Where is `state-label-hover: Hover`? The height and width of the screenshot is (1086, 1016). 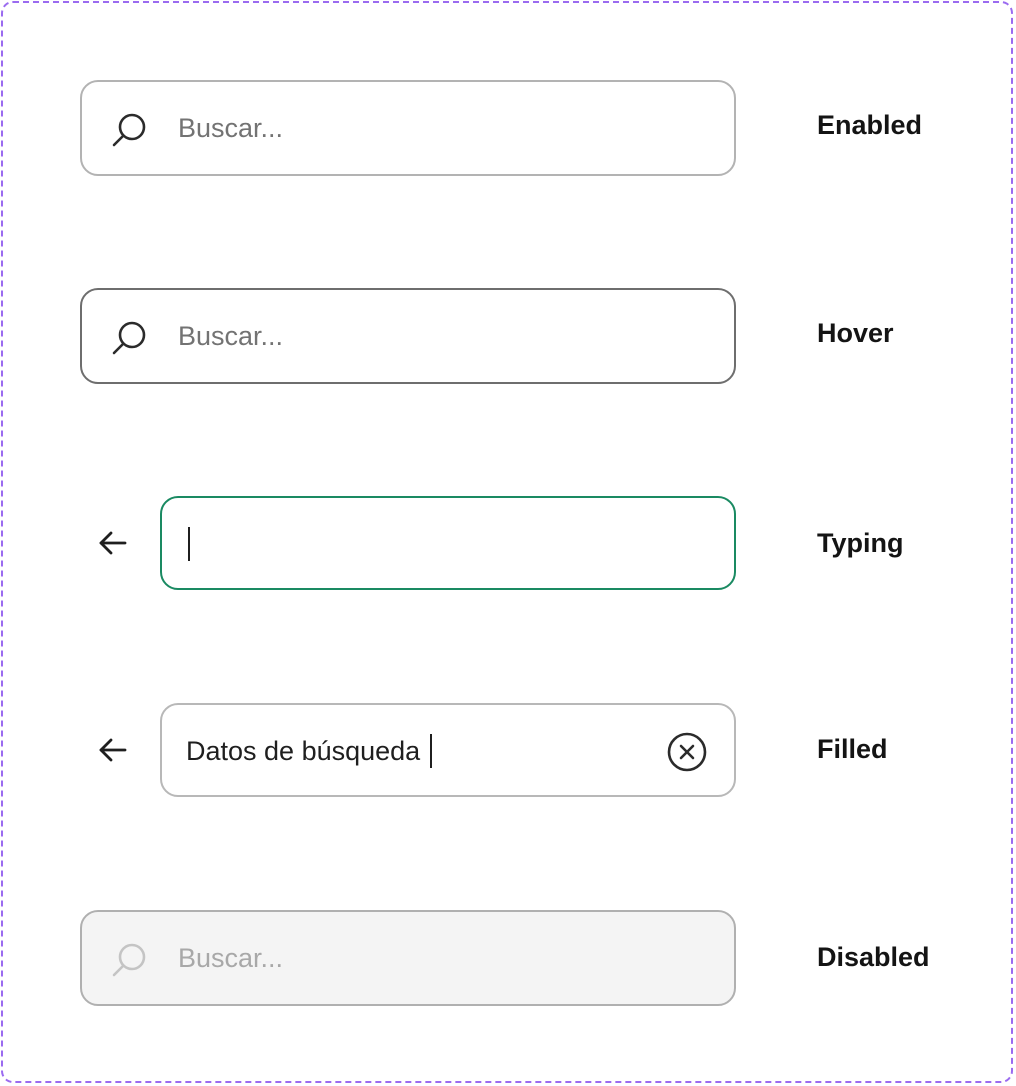
state-label-hover: Hover is located at coordinates (855, 333).